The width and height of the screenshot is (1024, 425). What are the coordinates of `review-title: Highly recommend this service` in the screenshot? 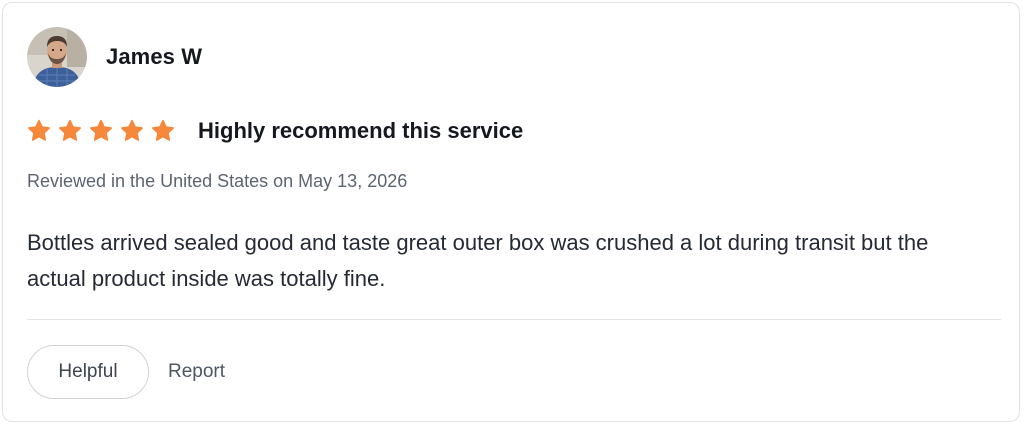 It's located at (361, 130).